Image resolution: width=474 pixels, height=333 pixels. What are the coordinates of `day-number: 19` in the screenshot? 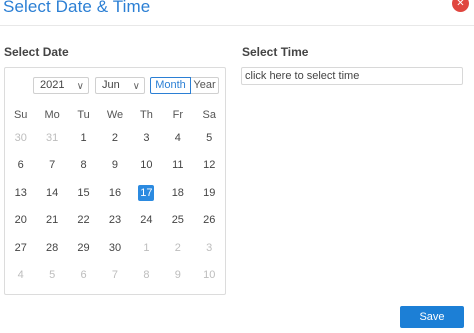 It's located at (209, 192).